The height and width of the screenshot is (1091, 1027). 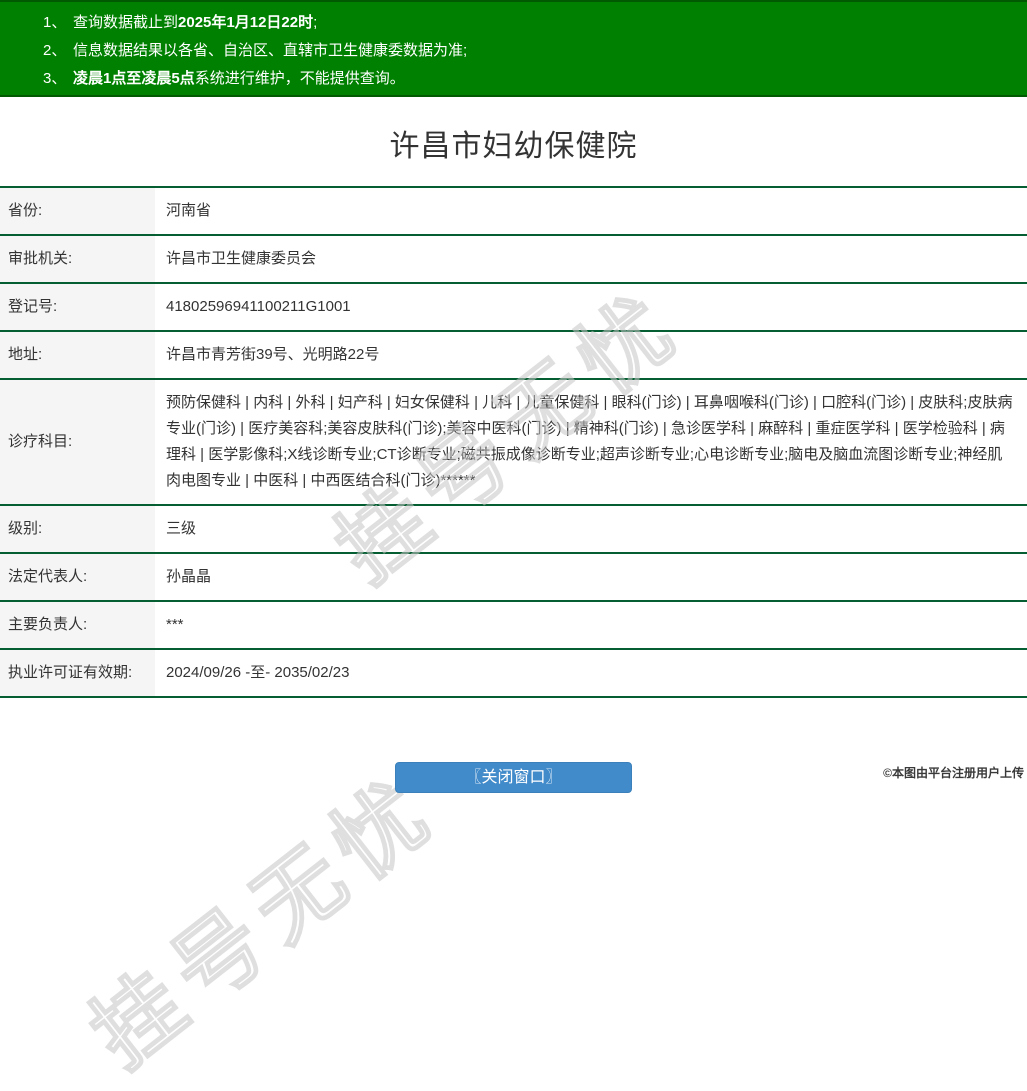 I want to click on notice-text-bold: 凌晨1点至凌晨5点, so click(x=134, y=78).